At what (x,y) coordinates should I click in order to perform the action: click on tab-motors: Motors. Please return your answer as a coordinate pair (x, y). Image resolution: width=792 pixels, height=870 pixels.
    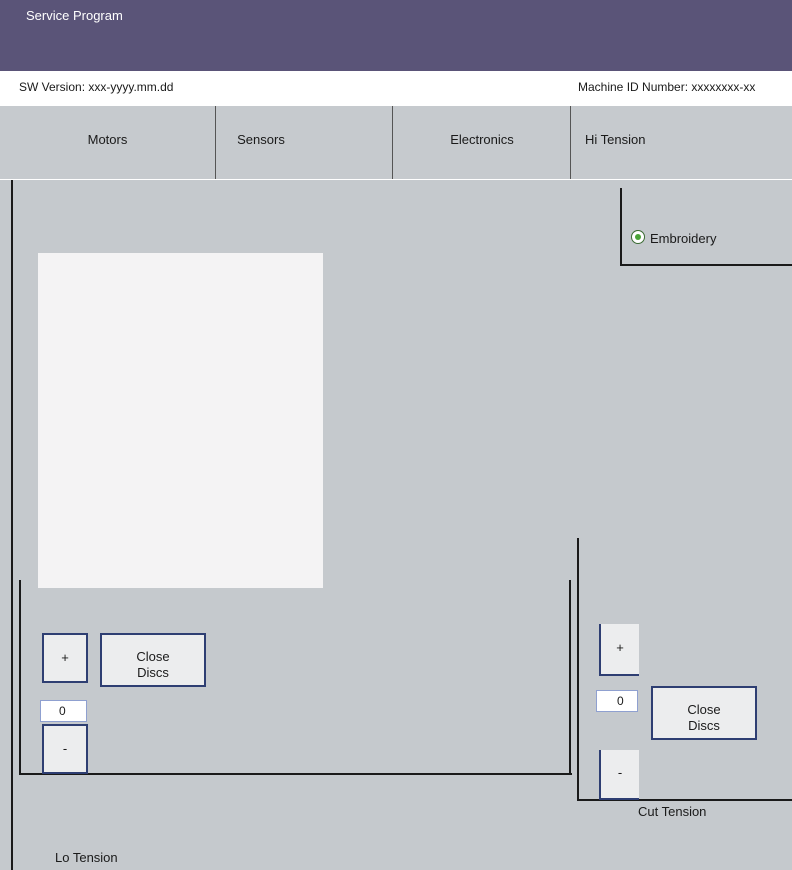
    Looking at the image, I should click on (107, 142).